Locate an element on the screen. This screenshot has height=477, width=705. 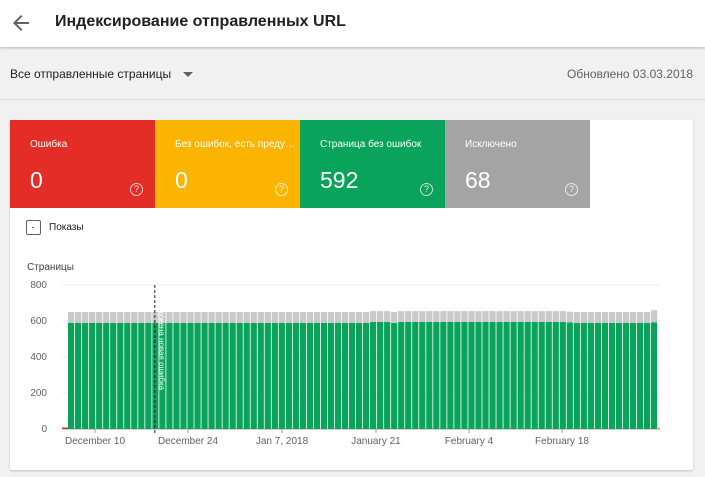
y-tick-label: 200 is located at coordinates (38, 393).